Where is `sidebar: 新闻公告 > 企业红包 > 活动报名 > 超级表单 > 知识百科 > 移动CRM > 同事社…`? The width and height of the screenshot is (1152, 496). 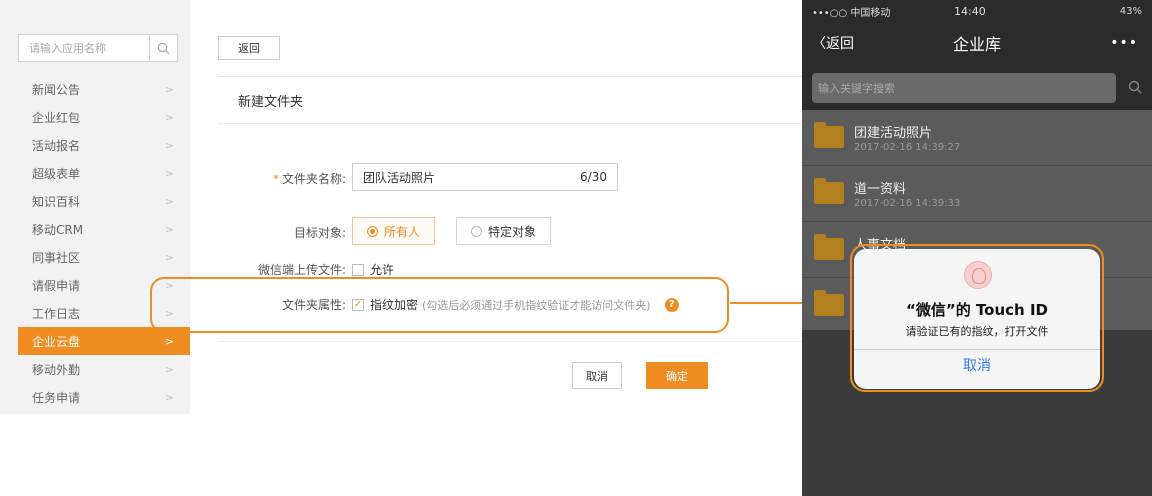 sidebar: 新闻公告 > 企业红包 > 活动报名 > 超级表单 > 知识百科 > 移动CRM > 同事社… is located at coordinates (95, 207).